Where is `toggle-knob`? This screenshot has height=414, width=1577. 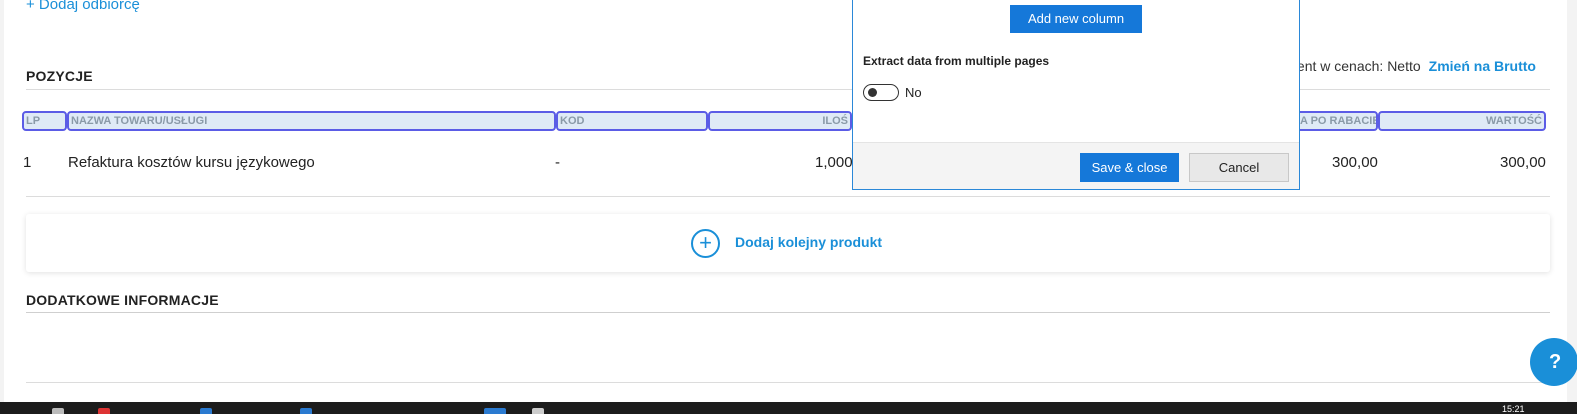 toggle-knob is located at coordinates (872, 92).